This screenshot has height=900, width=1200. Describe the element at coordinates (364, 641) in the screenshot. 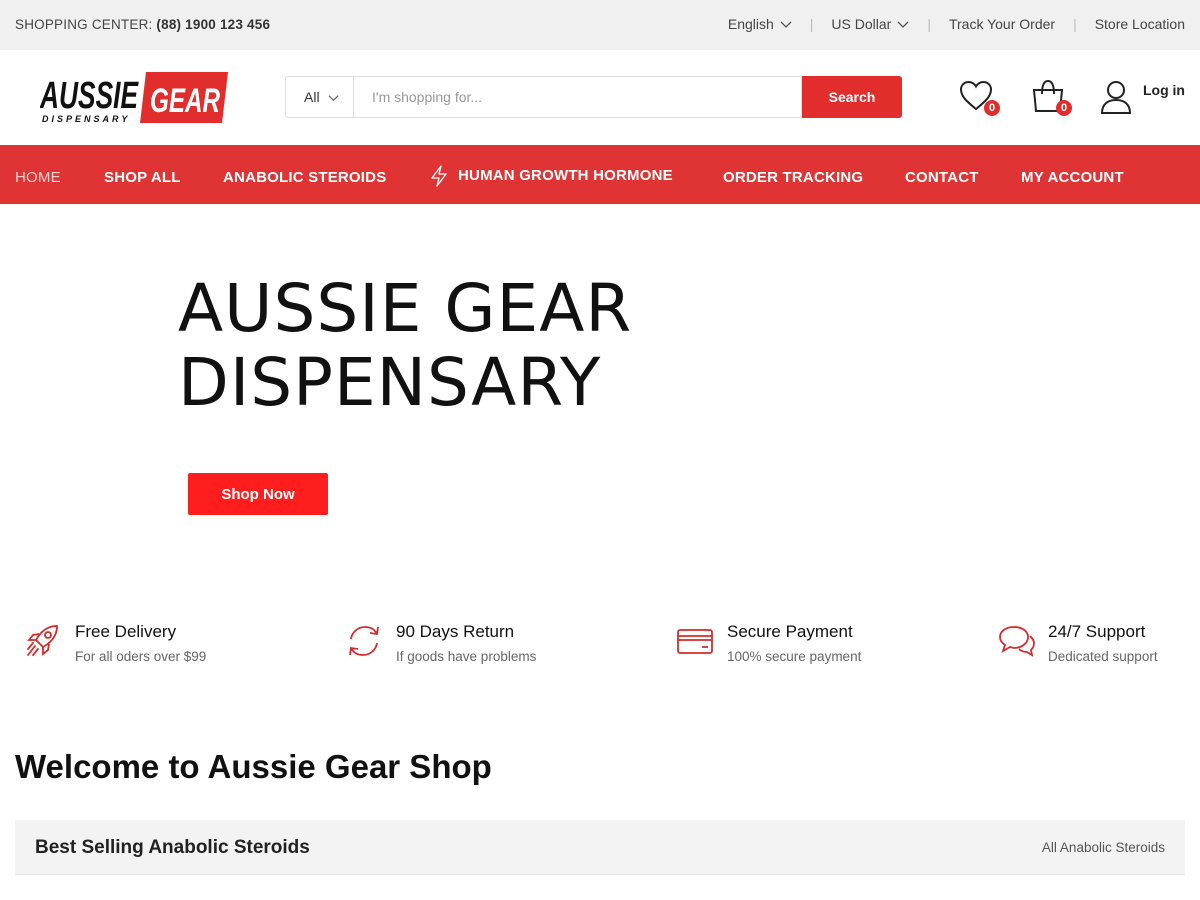

I see `refresh-icon` at that location.